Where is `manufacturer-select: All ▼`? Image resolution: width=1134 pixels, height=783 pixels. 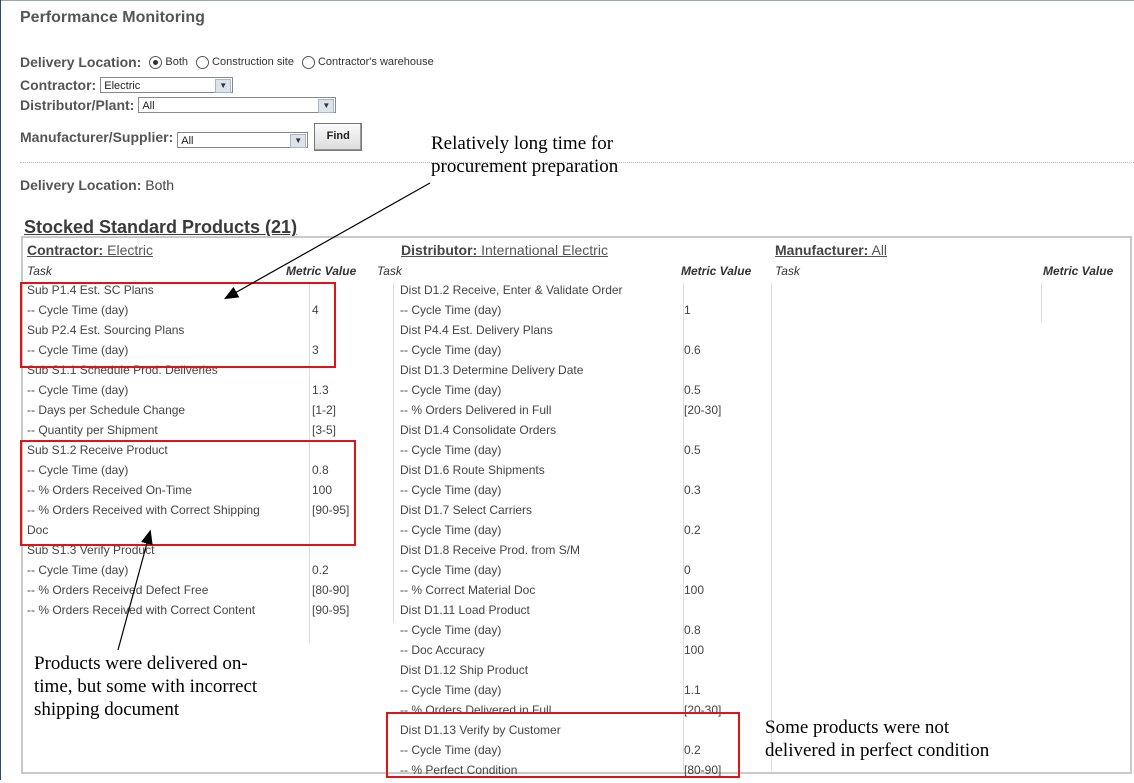 manufacturer-select: All ▼ is located at coordinates (243, 140).